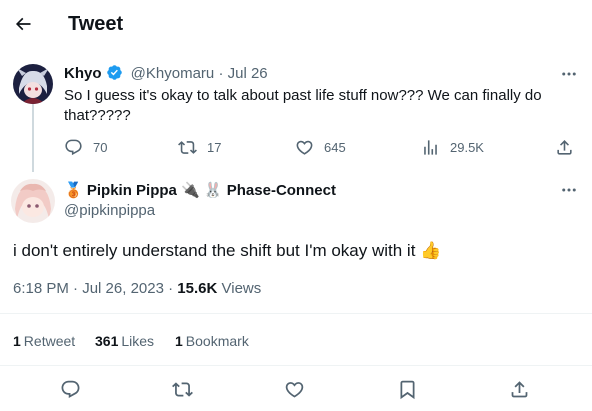  What do you see at coordinates (96, 24) in the screenshot?
I see `page-title: Tweet` at bounding box center [96, 24].